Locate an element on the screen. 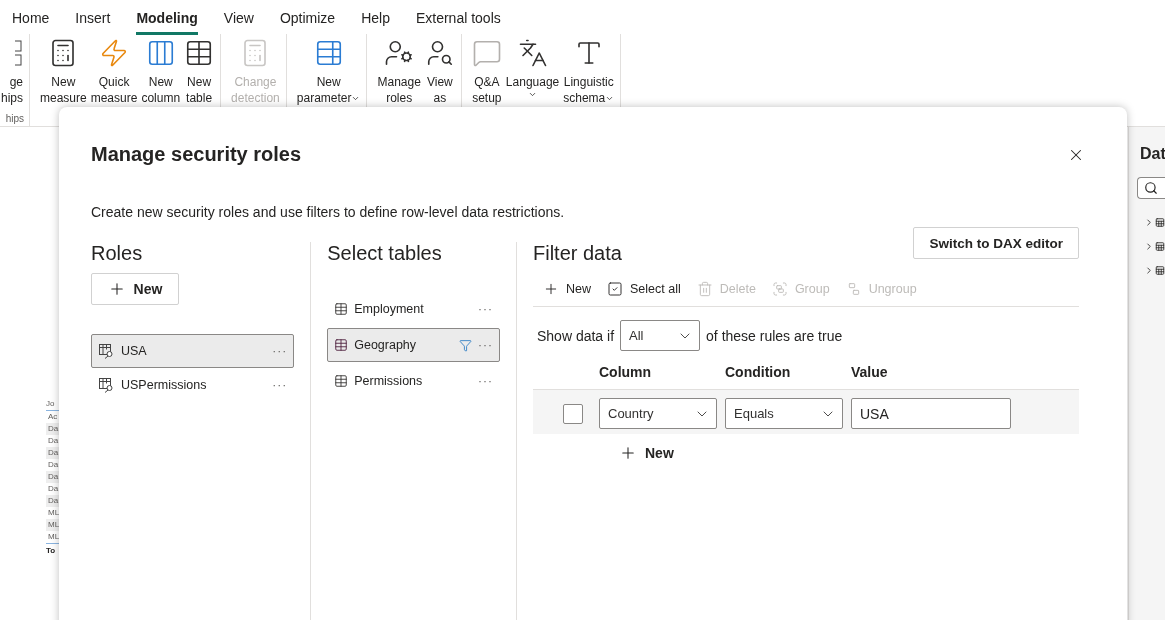  ribbon-tab: Home is located at coordinates (31, 18).